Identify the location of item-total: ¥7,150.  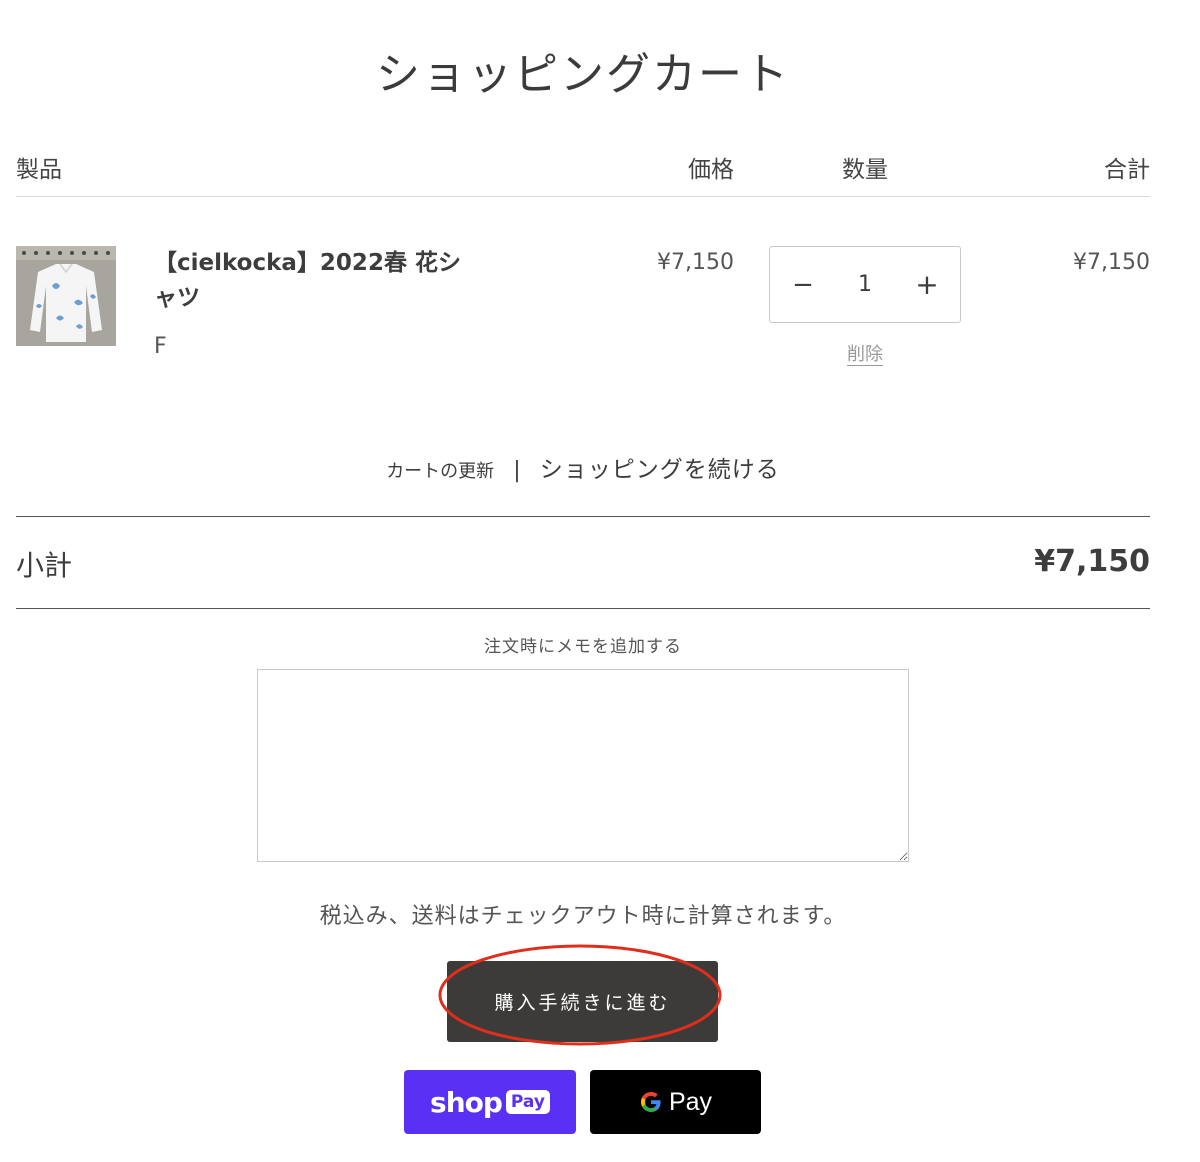
(1111, 262).